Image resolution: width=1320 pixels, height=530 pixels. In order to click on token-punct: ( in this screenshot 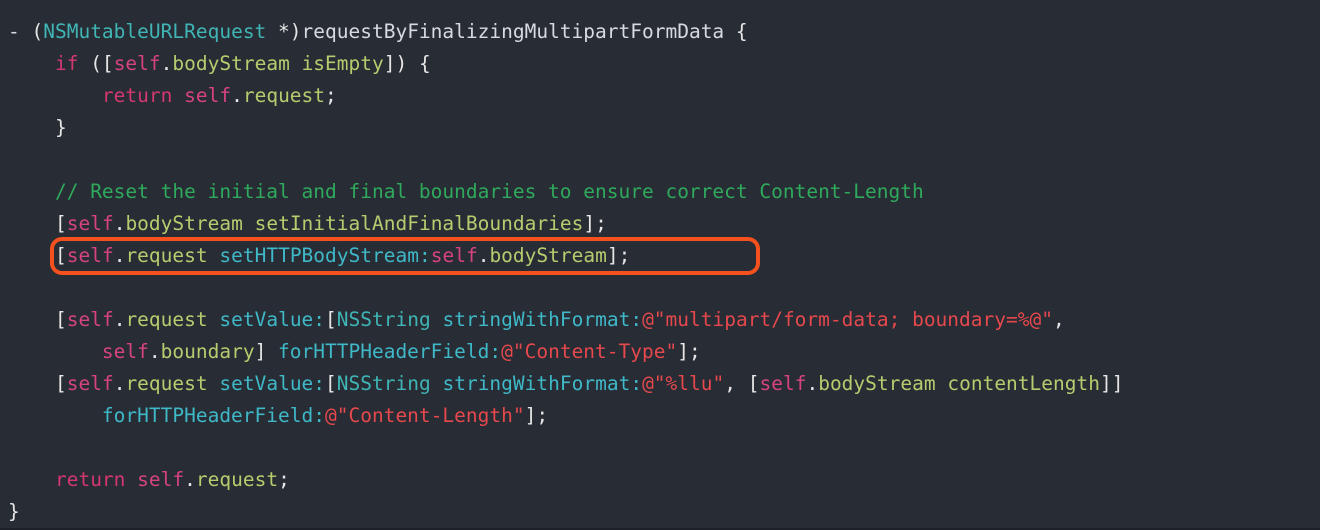, I will do `click(37, 31)`.